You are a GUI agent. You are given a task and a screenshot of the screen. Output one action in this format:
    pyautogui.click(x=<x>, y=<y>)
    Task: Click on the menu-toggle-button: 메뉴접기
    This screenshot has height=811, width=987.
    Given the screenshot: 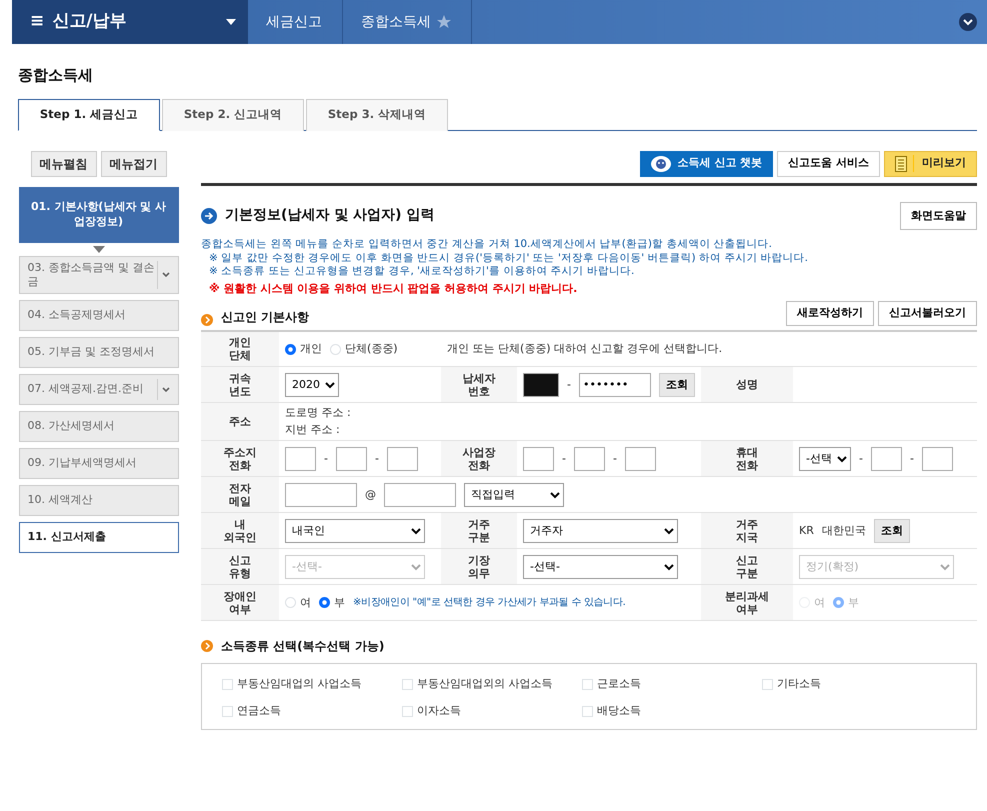 What is the action you would take?
    pyautogui.click(x=133, y=163)
    